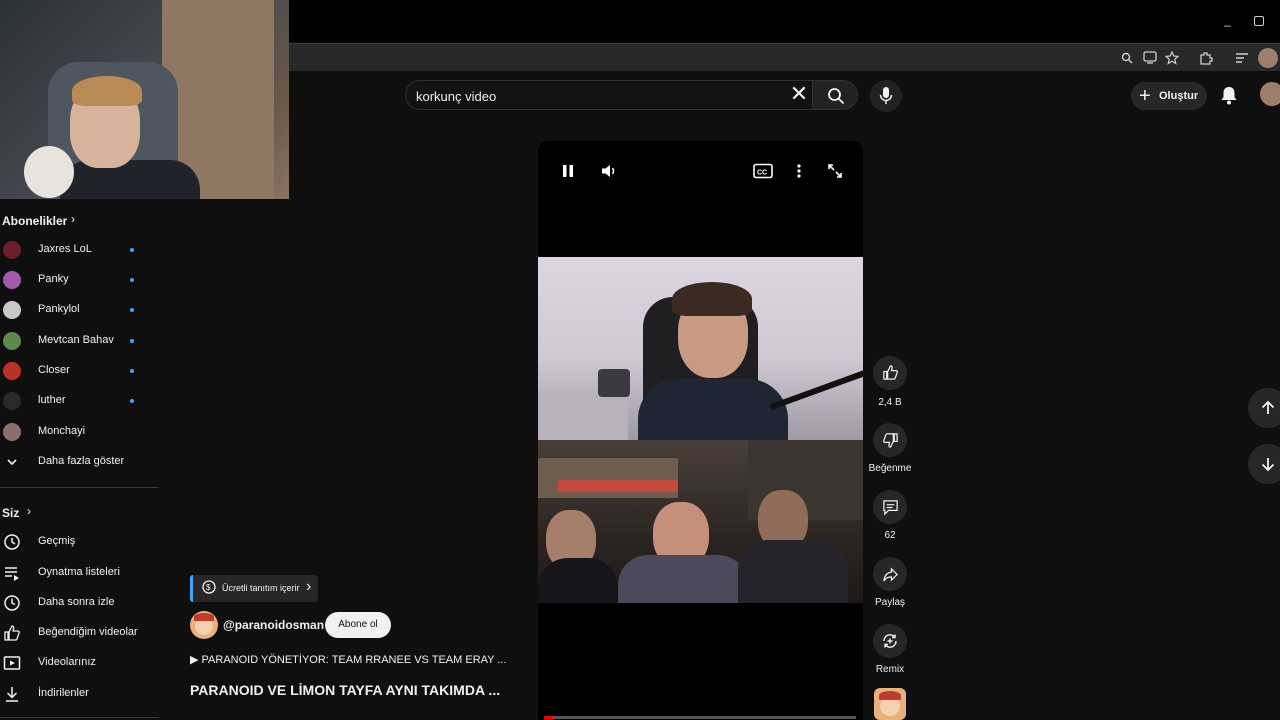 This screenshot has width=1280, height=720. What do you see at coordinates (596, 96) in the screenshot?
I see `search-input` at bounding box center [596, 96].